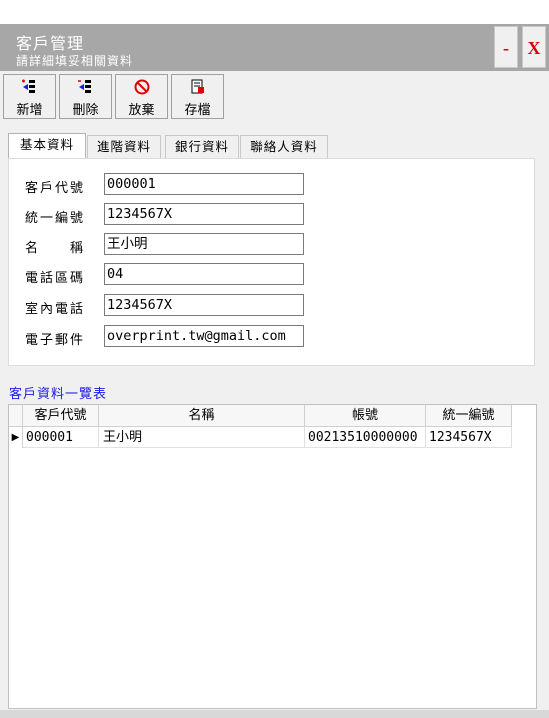  I want to click on column-header-account: 帳號, so click(365, 416).